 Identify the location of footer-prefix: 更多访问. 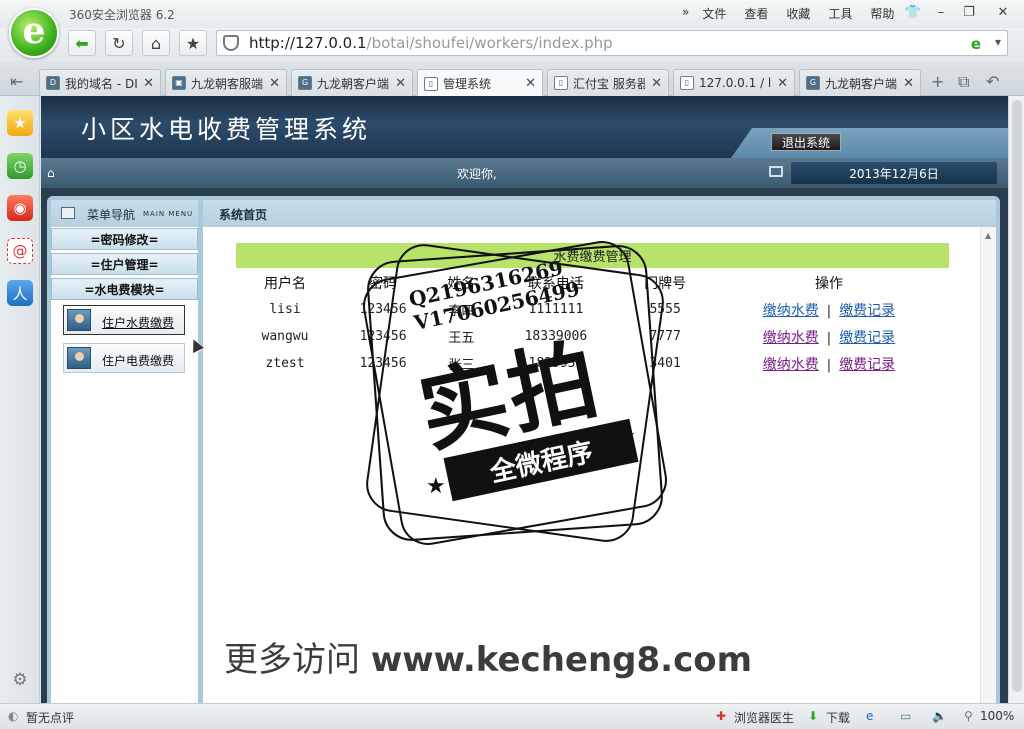
(292, 660).